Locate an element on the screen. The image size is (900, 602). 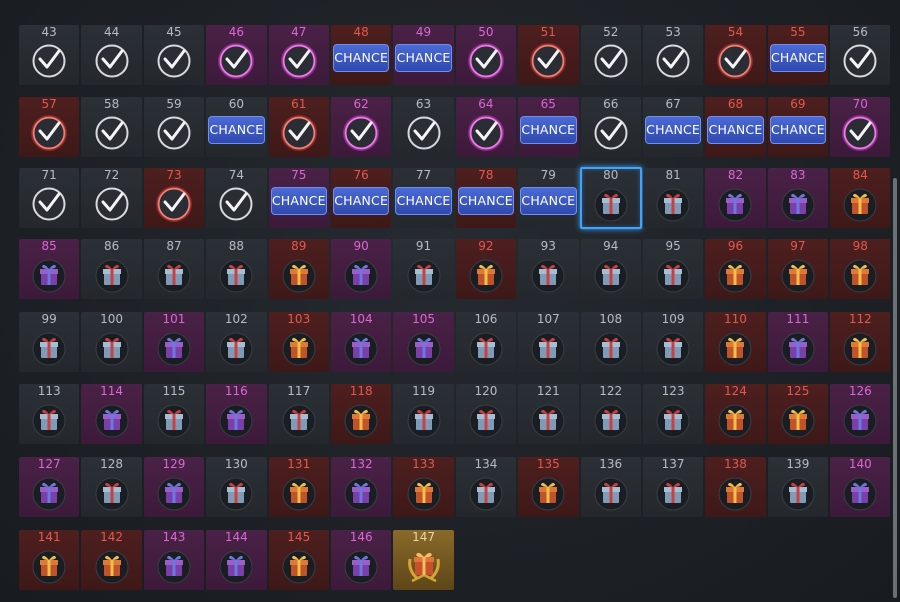
reward-cell-day-105: 105 is located at coordinates (423, 342).